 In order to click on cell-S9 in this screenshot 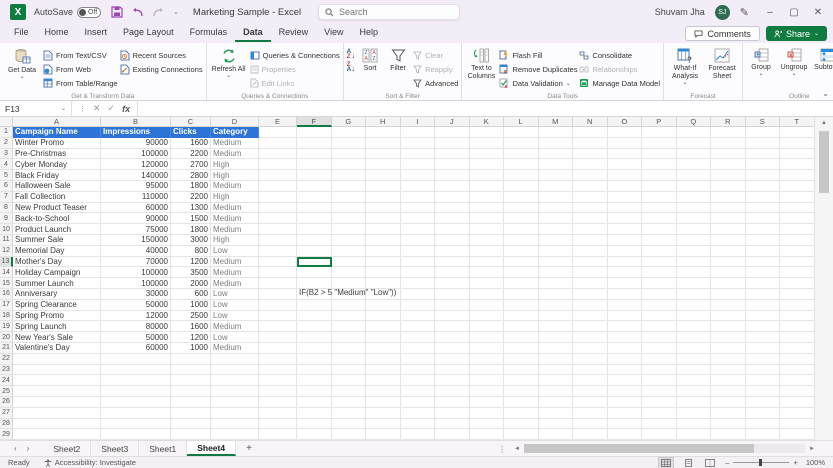, I will do `click(762, 219)`.